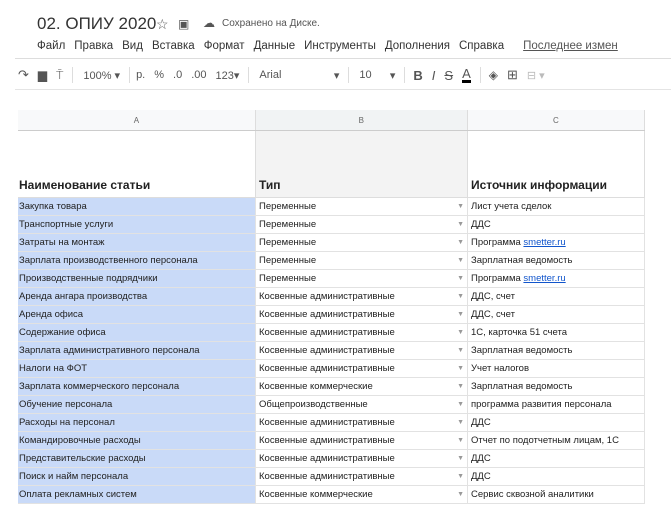 This screenshot has height=506, width=671. I want to click on cell-name: Затраты на монтаж, so click(137, 242).